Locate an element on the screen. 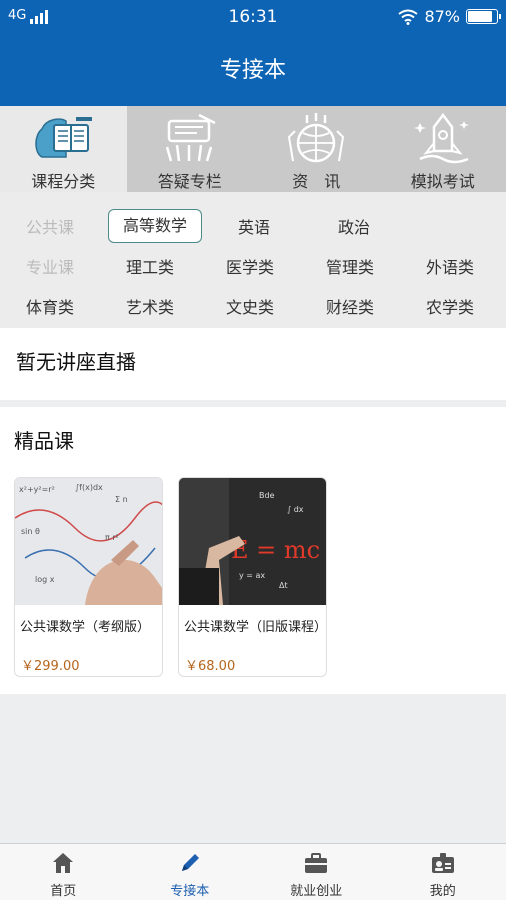  course-title: 公共课数学（考纲版） is located at coordinates (85, 627).